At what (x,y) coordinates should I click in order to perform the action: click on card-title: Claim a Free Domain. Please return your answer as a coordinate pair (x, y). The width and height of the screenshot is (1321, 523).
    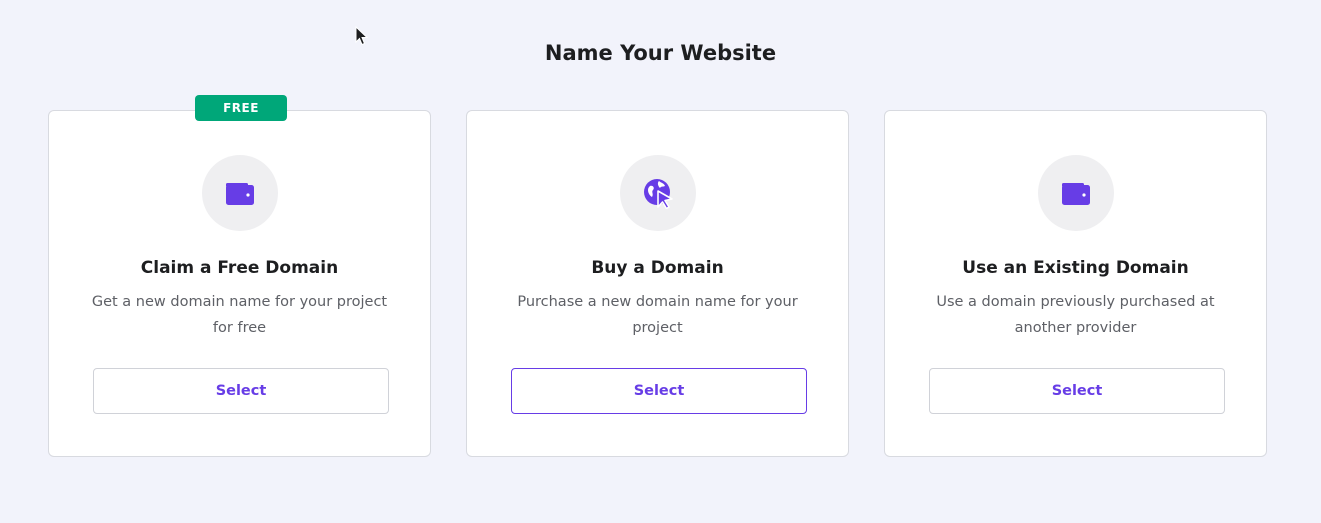
    Looking at the image, I should click on (239, 268).